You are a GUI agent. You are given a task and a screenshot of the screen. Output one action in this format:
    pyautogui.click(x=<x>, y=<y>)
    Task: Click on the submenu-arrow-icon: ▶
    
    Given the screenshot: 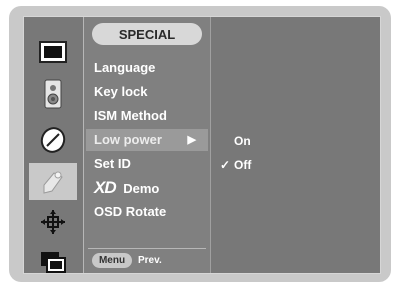 What is the action you would take?
    pyautogui.click(x=191, y=140)
    